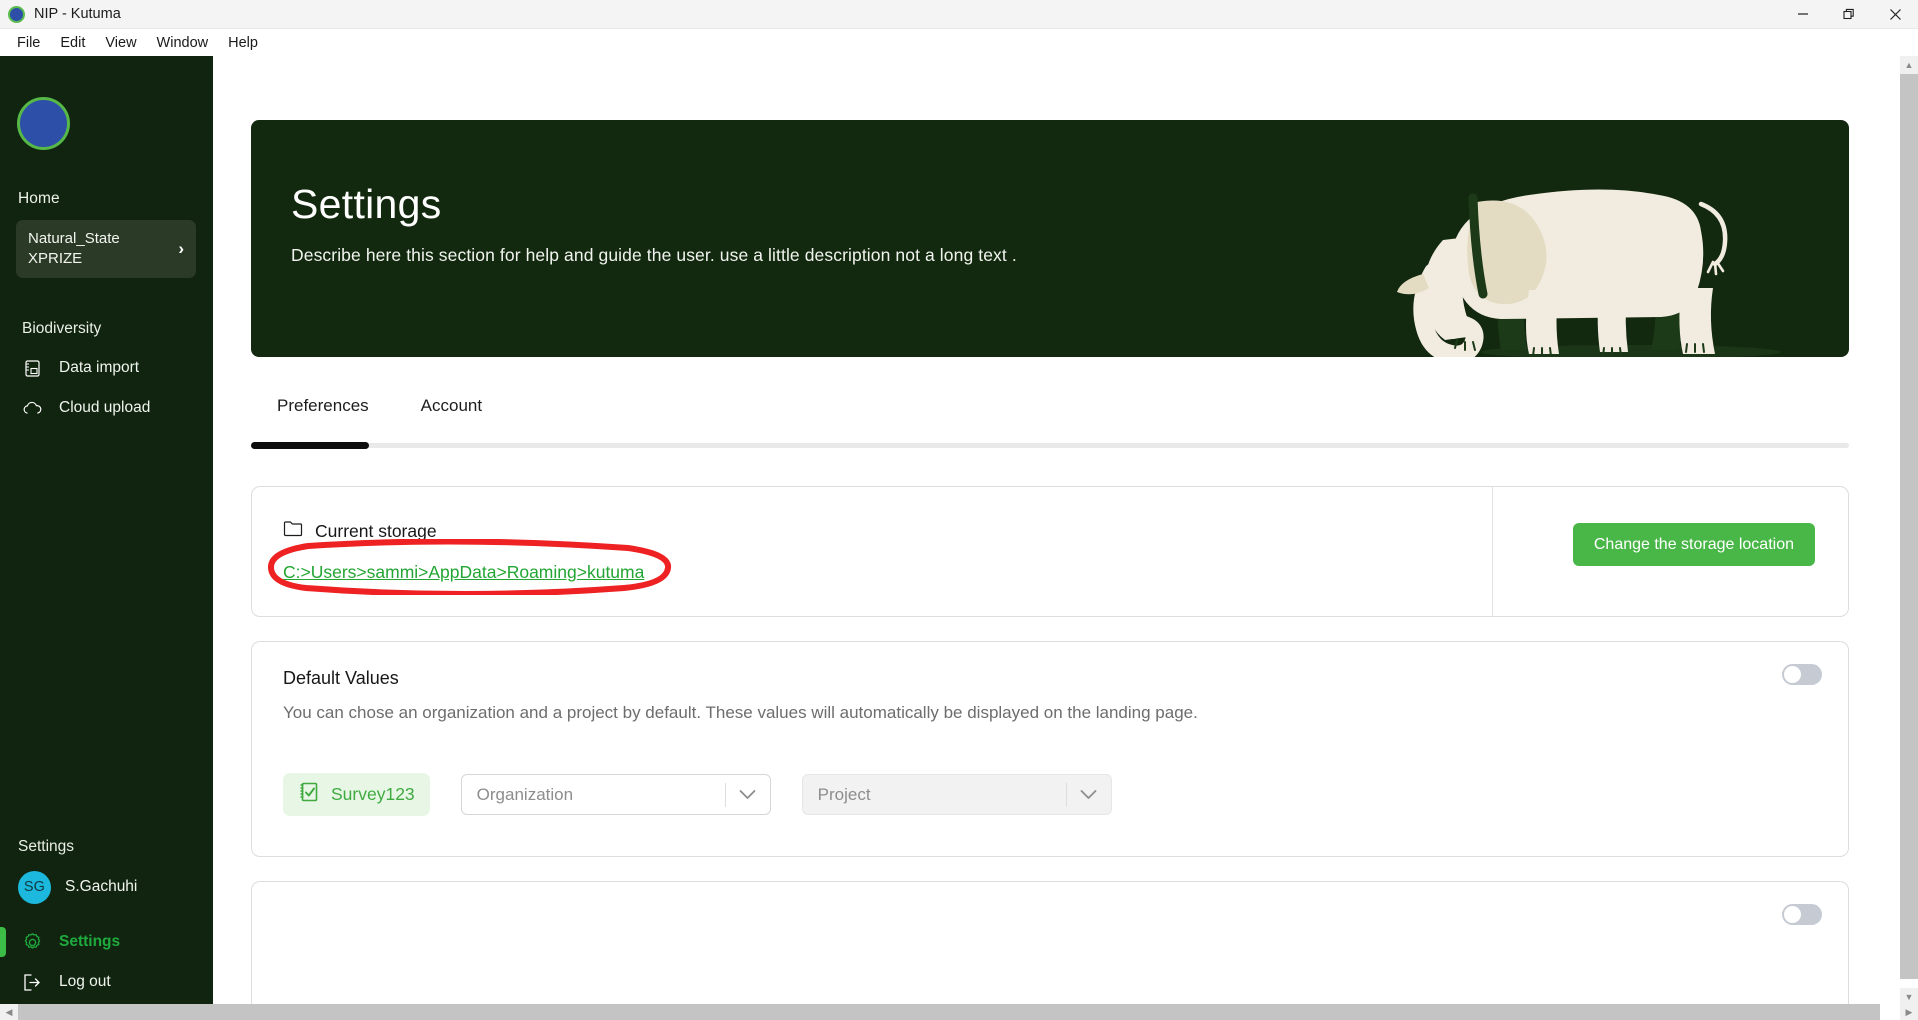 The image size is (1918, 1020). I want to click on scroll-up-button: ▲, so click(1909, 65).